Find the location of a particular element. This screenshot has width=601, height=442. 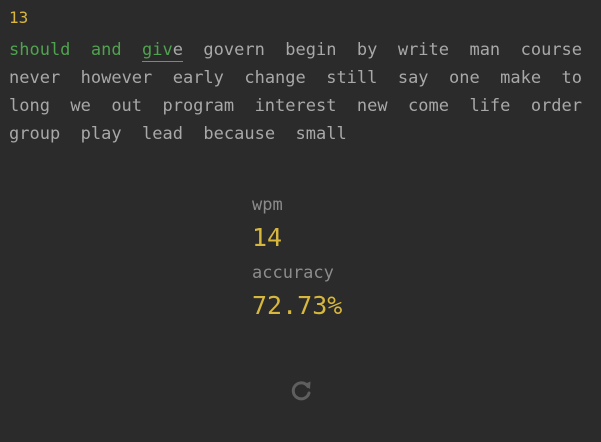

wpm-label: wpm is located at coordinates (267, 205).